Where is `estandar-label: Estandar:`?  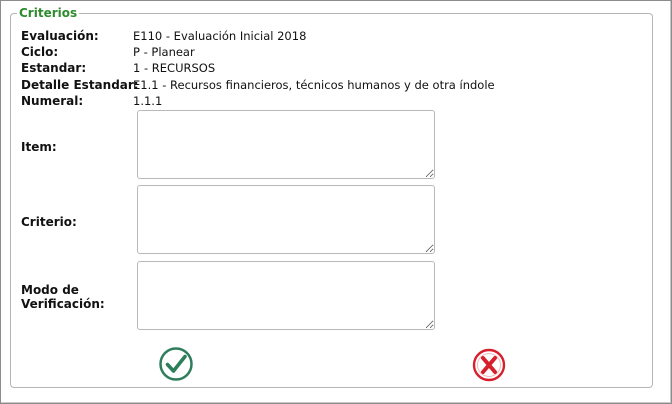
estandar-label: Estandar: is located at coordinates (54, 68).